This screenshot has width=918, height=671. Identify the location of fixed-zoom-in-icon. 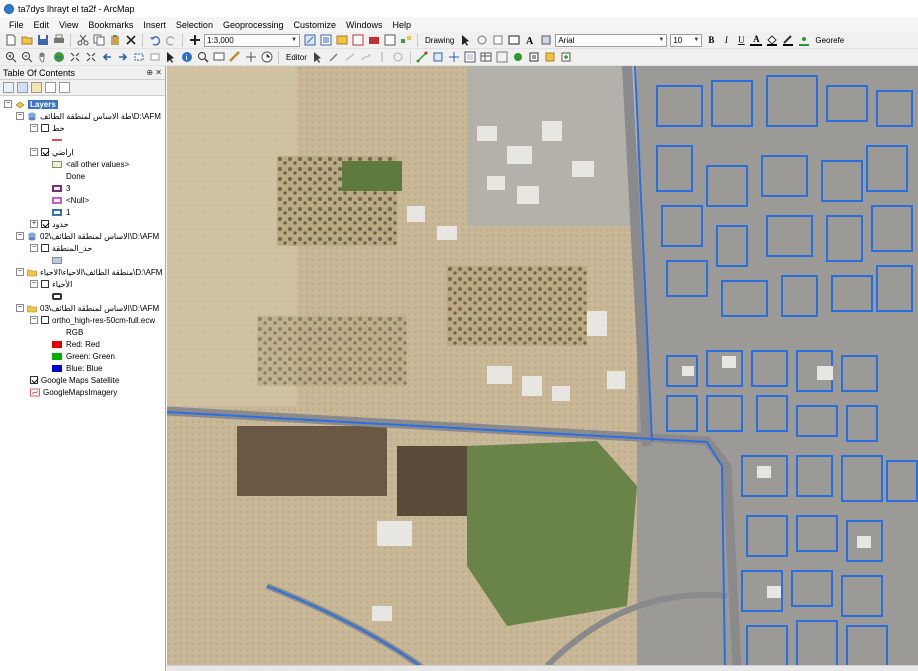
(74, 57).